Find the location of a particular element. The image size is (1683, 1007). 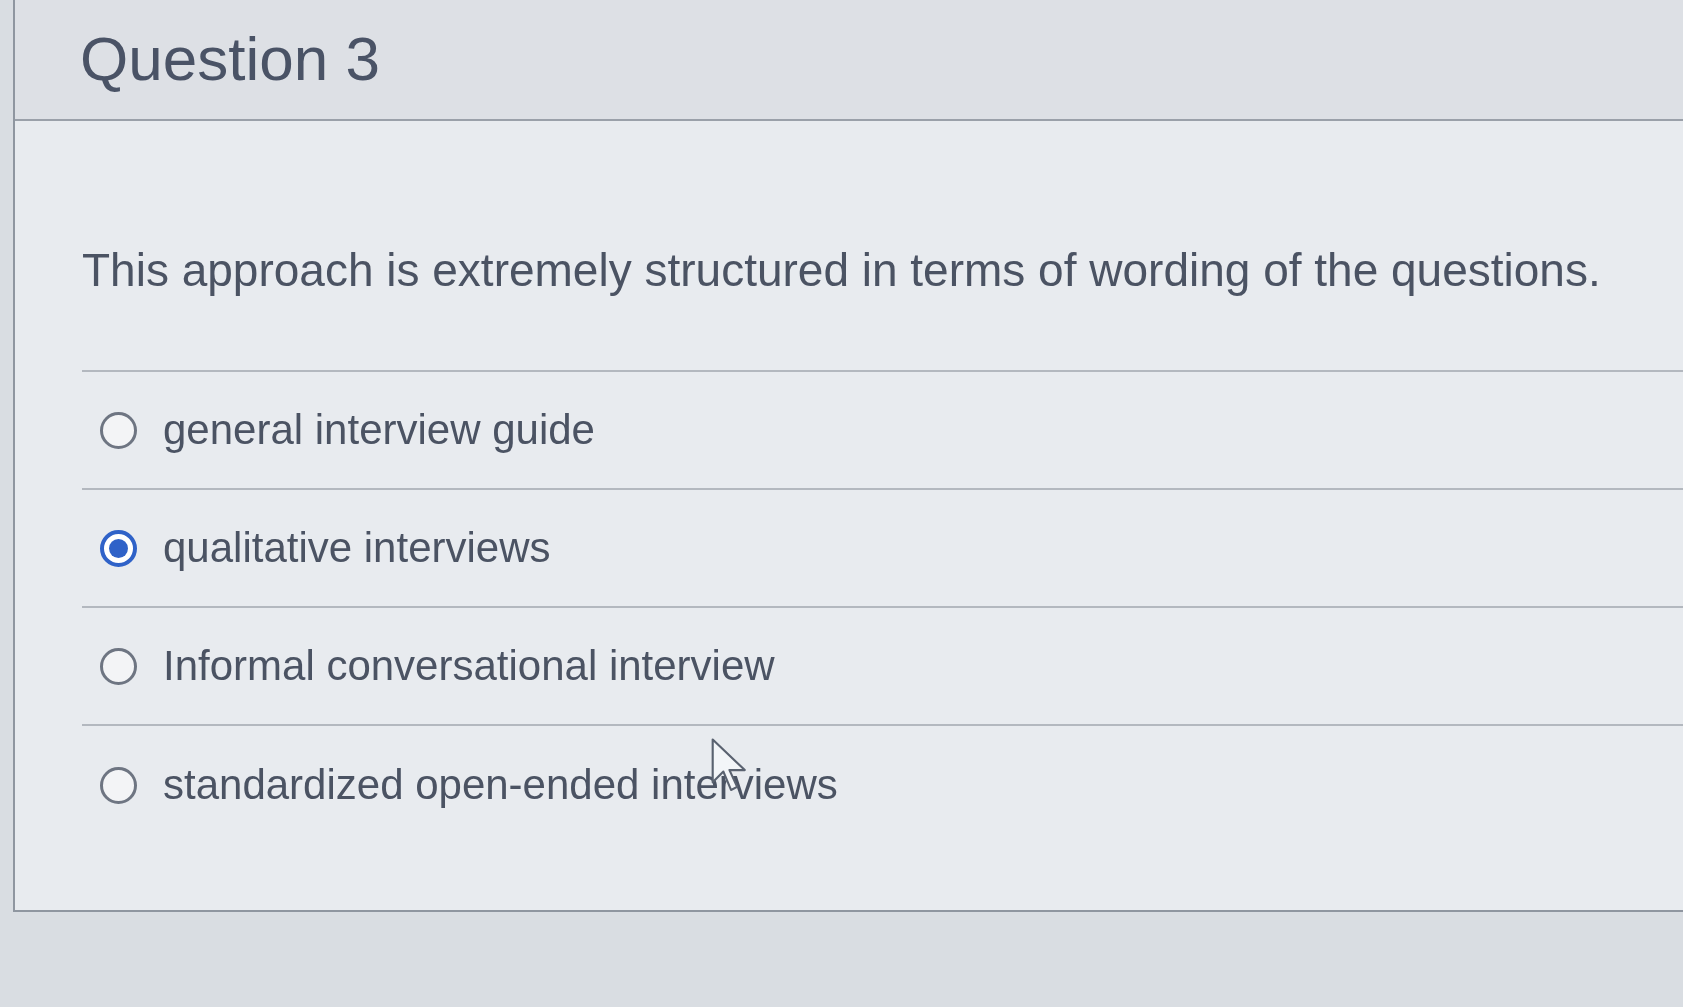

answer-option-label: standardized open-ended interviews is located at coordinates (500, 785).